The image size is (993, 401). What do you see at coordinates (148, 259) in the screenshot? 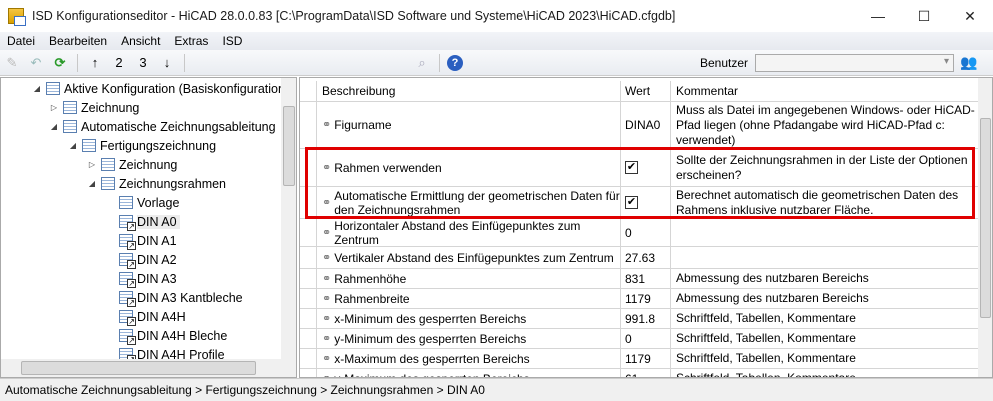
I see `tree-item: DIN A2` at bounding box center [148, 259].